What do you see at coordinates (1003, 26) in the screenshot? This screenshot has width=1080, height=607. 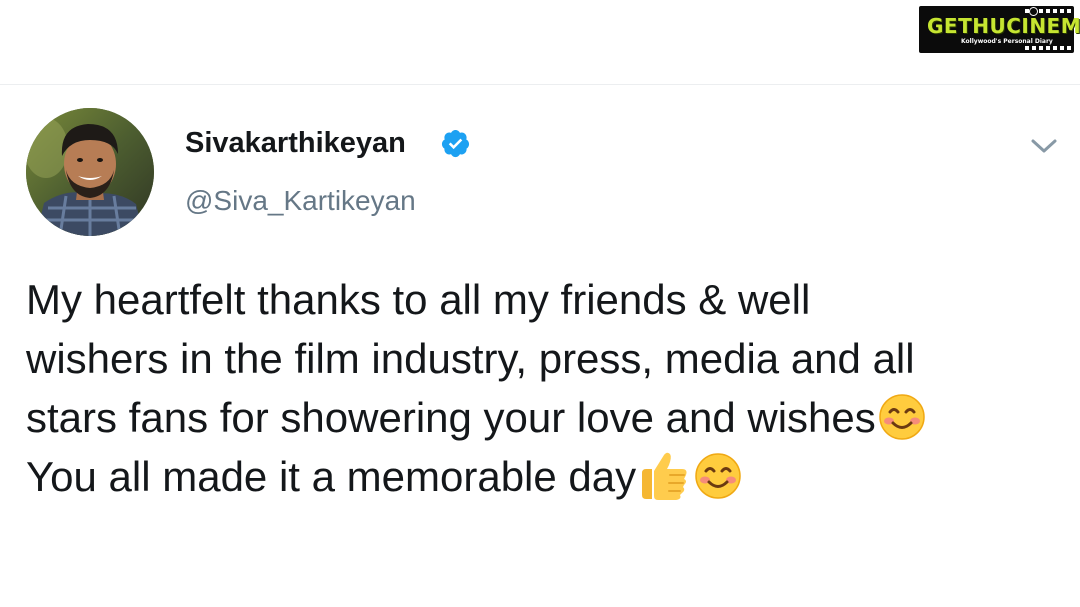 I see `logo-wordmark: GETHUCINEMA` at bounding box center [1003, 26].